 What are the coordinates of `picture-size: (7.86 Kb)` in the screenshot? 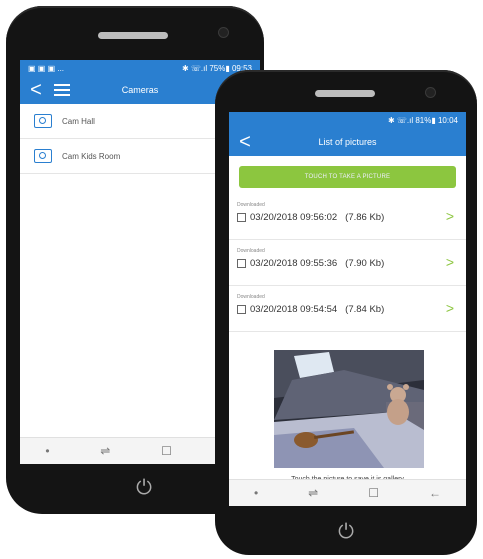 It's located at (365, 217).